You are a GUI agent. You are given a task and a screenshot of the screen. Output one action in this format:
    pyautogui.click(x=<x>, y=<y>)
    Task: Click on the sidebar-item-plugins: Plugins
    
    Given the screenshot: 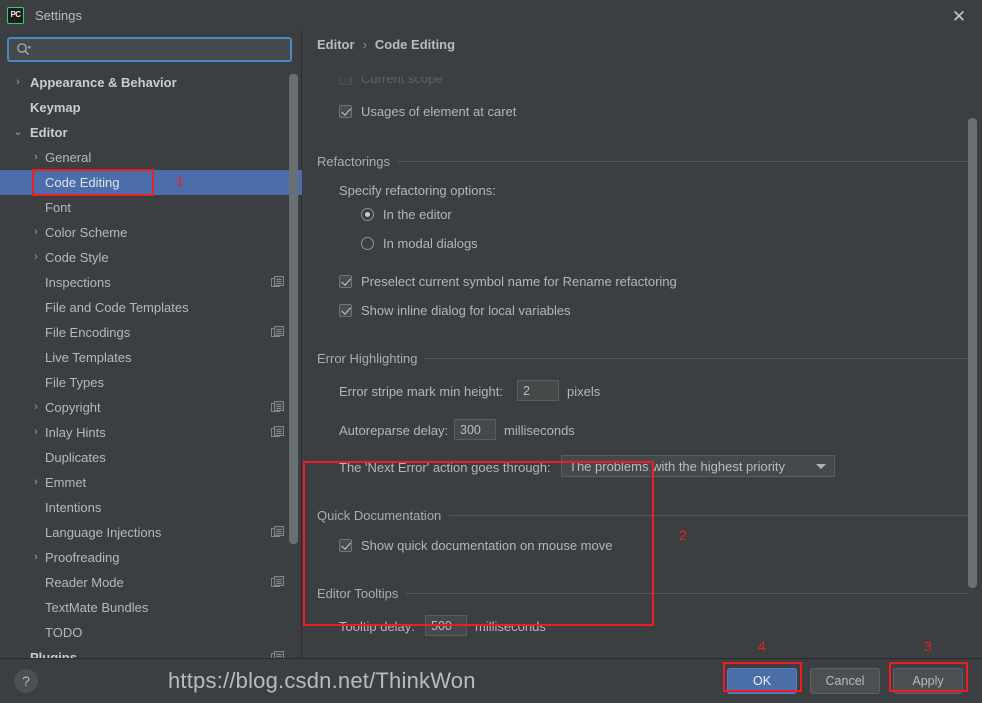 What is the action you would take?
    pyautogui.click(x=151, y=651)
    